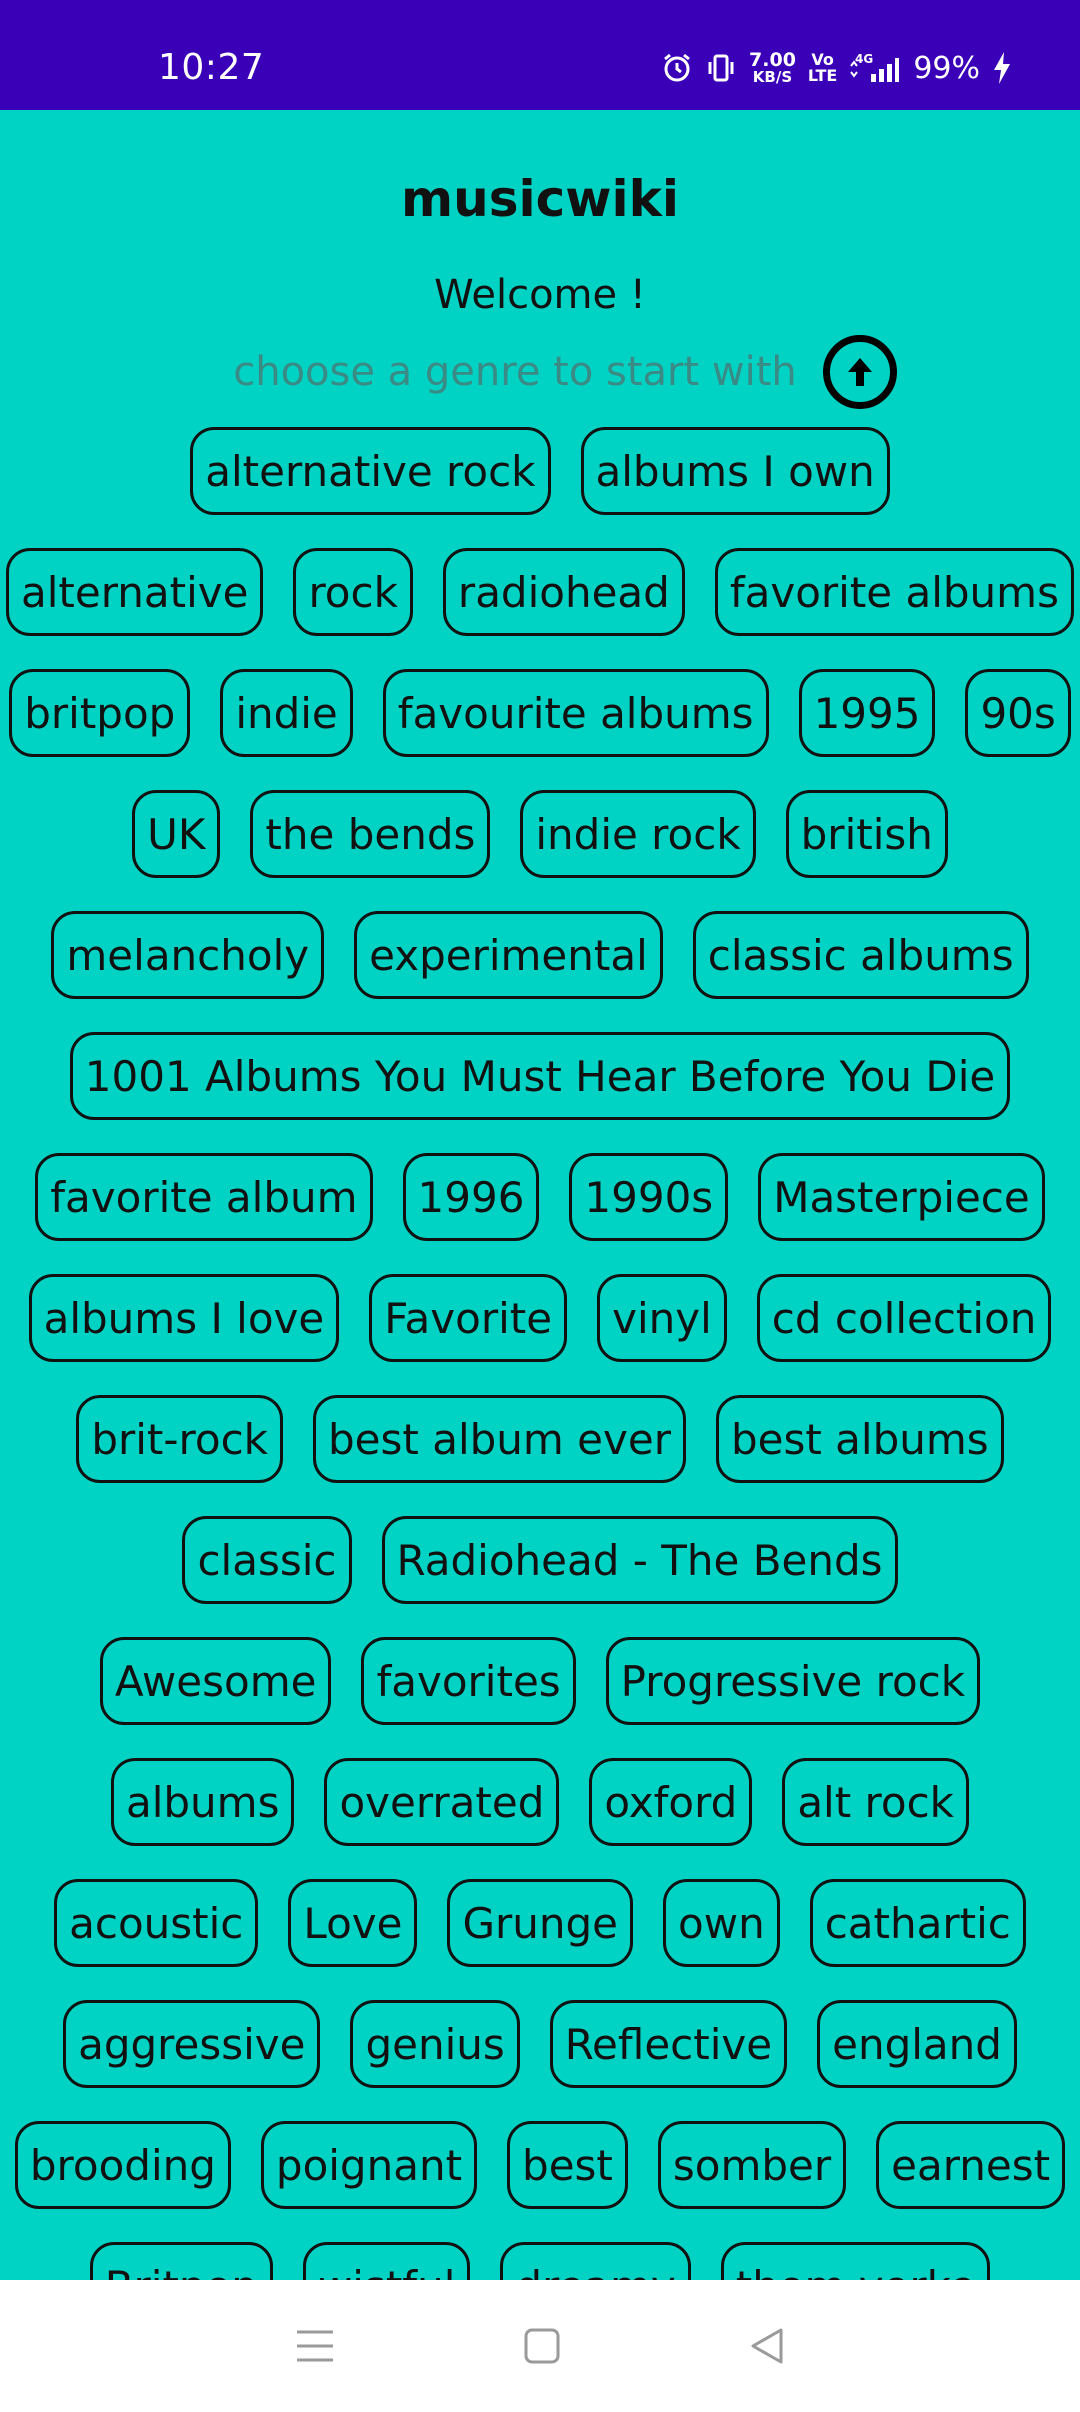  I want to click on genre-tag: Favorite, so click(468, 1318).